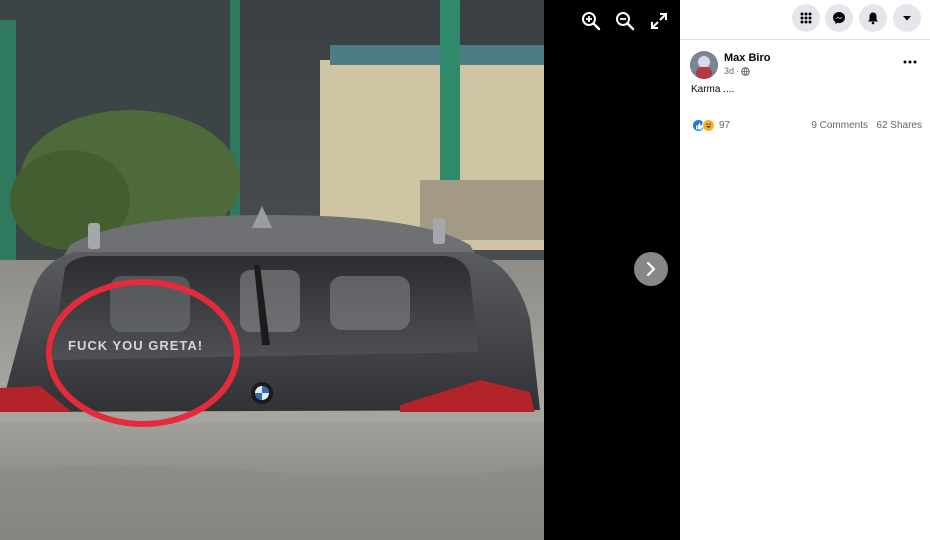 This screenshot has width=930, height=540. Describe the element at coordinates (807, 126) in the screenshot. I see `post-stats: 97 9 Comments 62 Shares` at that location.